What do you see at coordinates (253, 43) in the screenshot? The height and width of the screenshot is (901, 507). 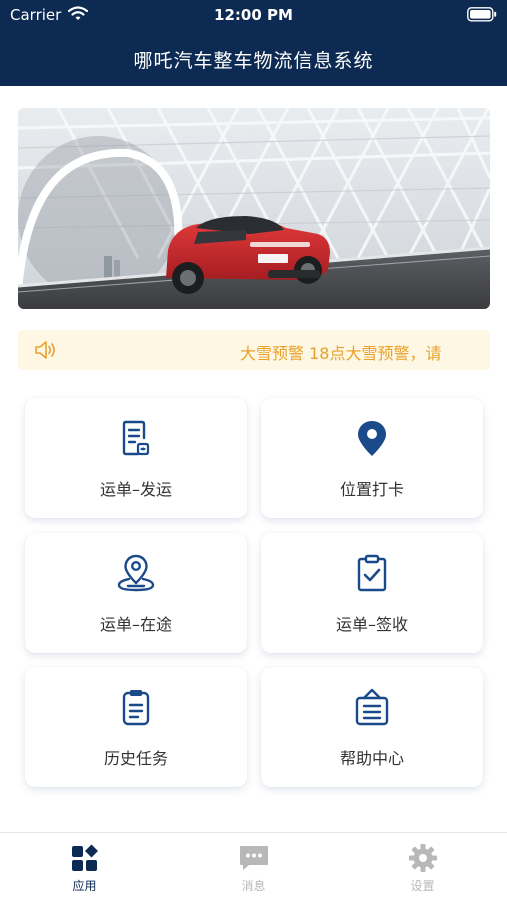 I see `app-header: Carrier 12:00 PM 哪吒汽车整车物流信息系统` at bounding box center [253, 43].